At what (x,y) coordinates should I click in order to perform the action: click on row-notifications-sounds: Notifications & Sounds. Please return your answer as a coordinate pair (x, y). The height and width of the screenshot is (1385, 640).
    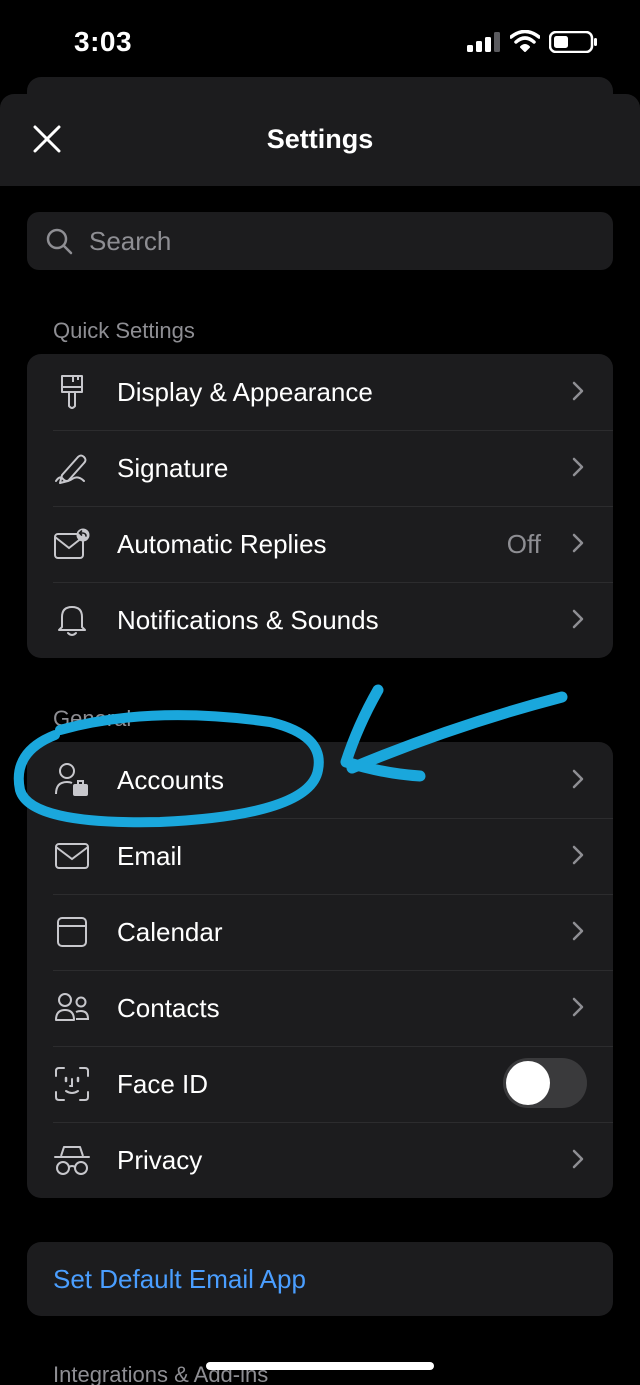
    Looking at the image, I should click on (320, 620).